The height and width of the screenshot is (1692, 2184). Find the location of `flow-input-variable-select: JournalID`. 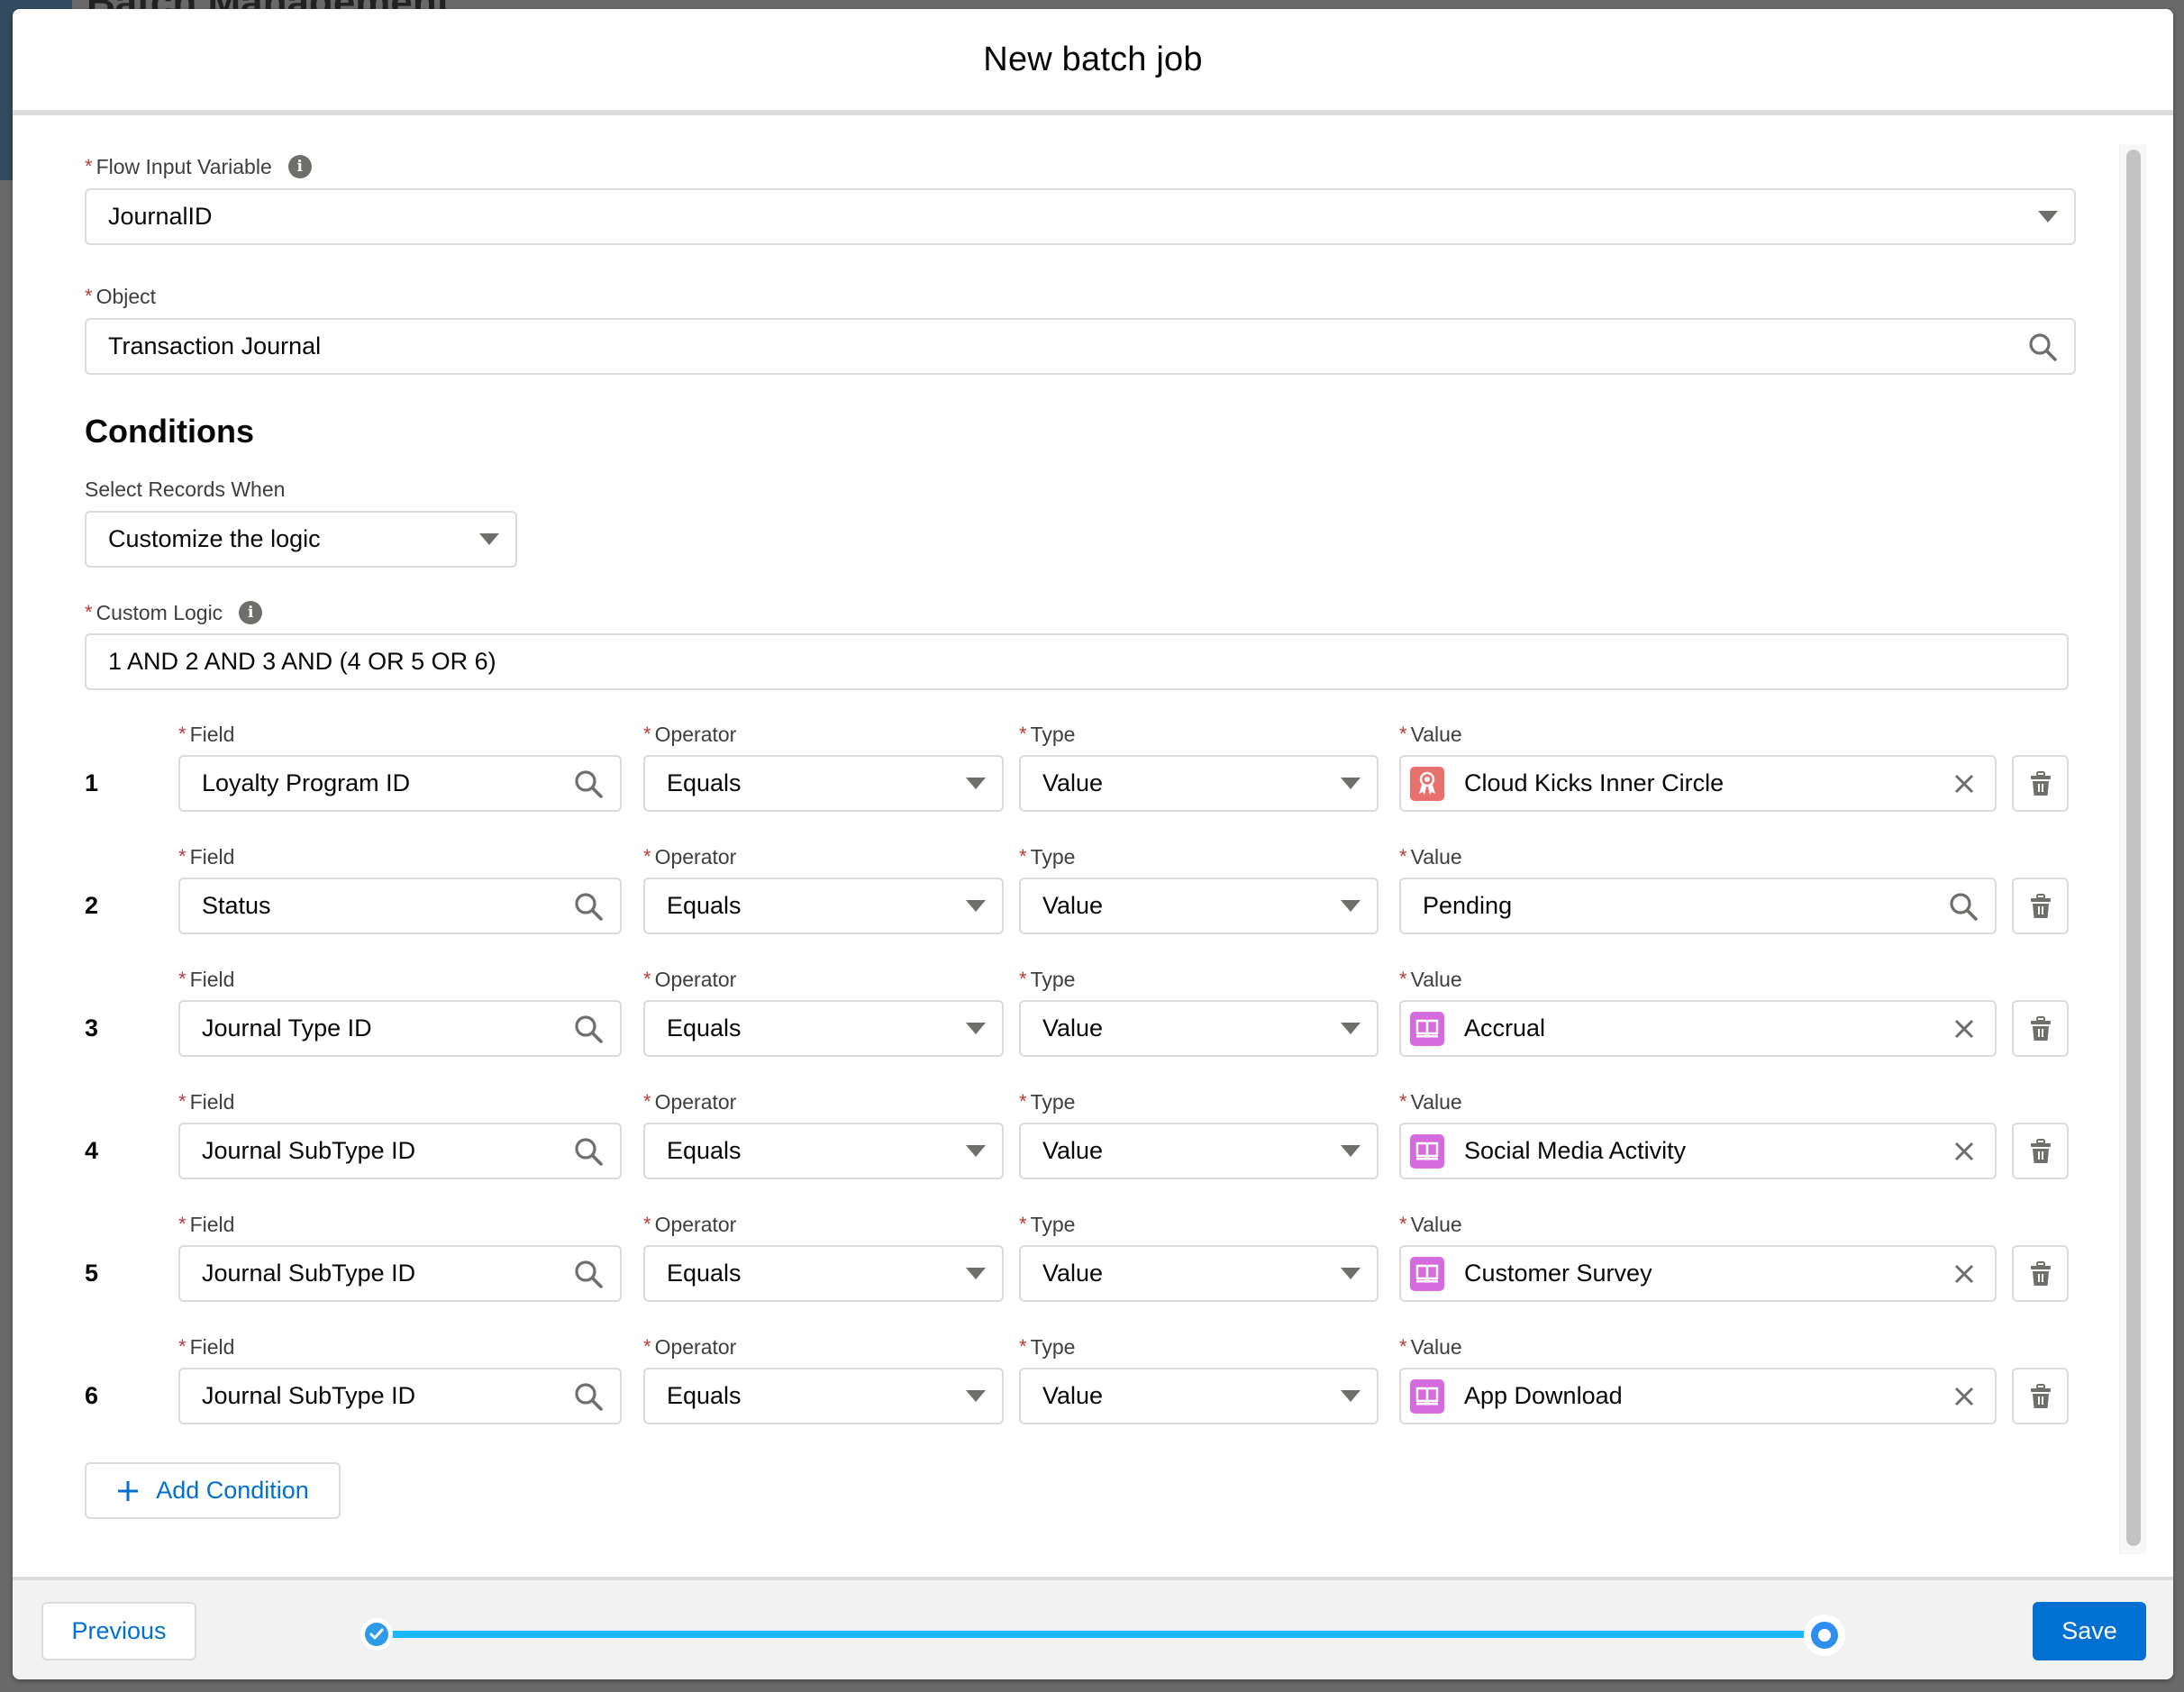

flow-input-variable-select: JournalID is located at coordinates (1080, 216).